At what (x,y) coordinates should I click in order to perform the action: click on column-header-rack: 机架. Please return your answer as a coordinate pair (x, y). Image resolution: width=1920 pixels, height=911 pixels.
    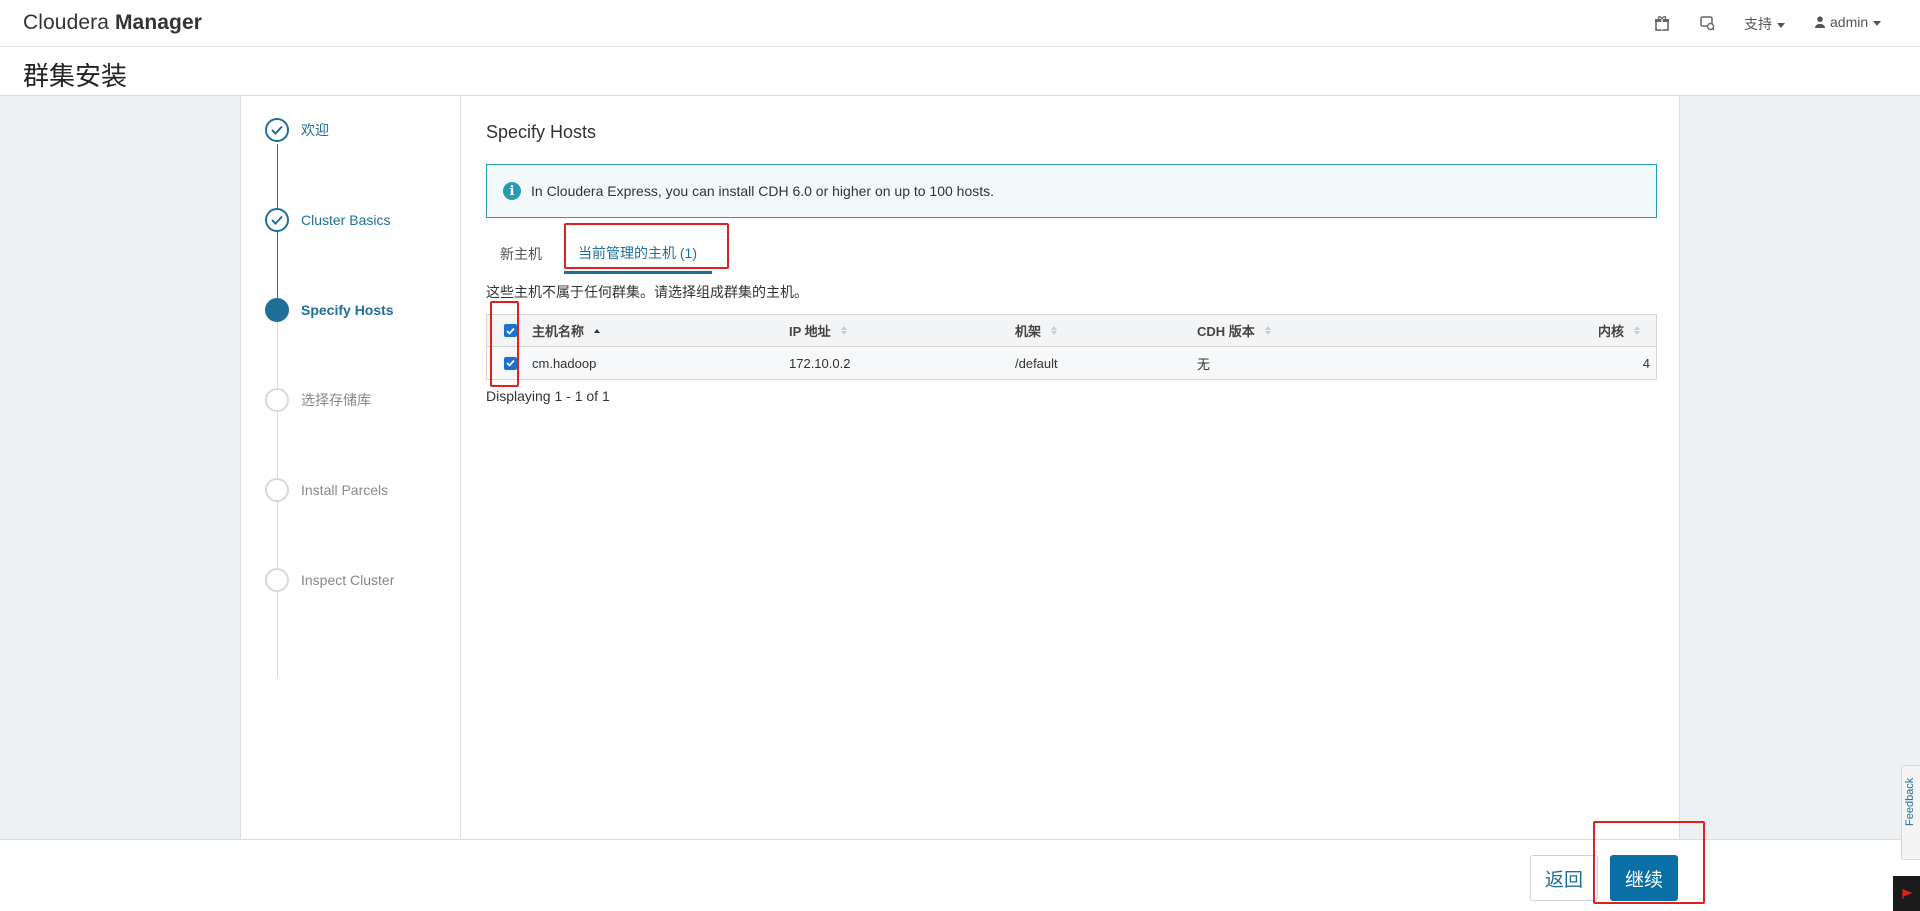
    Looking at the image, I should click on (1036, 330).